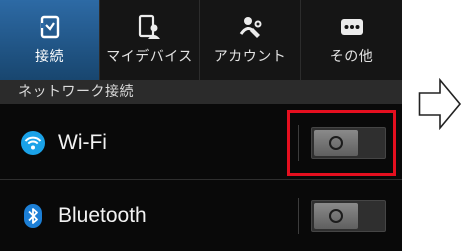 Image resolution: width=464 pixels, height=251 pixels. I want to click on tab-label: マイデバイス, so click(149, 57).